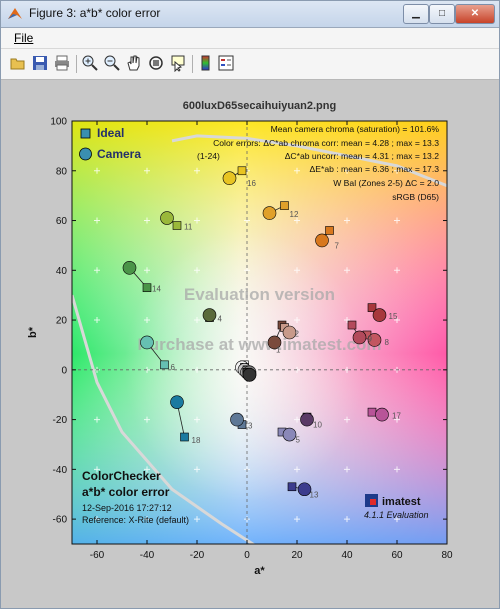 The image size is (500, 609). Describe the element at coordinates (62, 63) in the screenshot. I see `print-icon` at that location.